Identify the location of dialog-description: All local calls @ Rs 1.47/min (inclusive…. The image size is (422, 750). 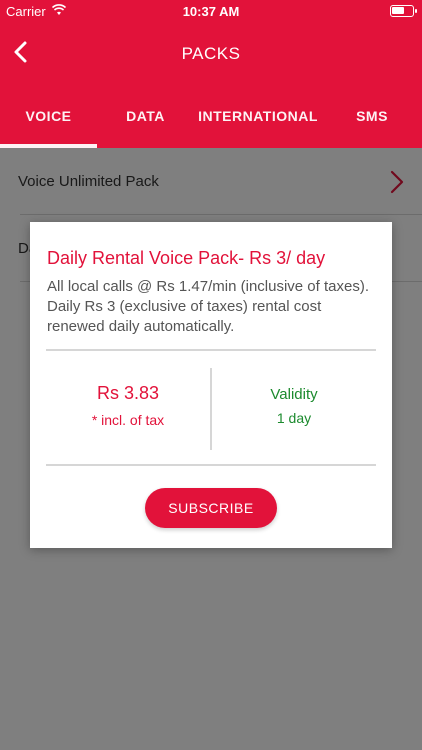
(208, 306).